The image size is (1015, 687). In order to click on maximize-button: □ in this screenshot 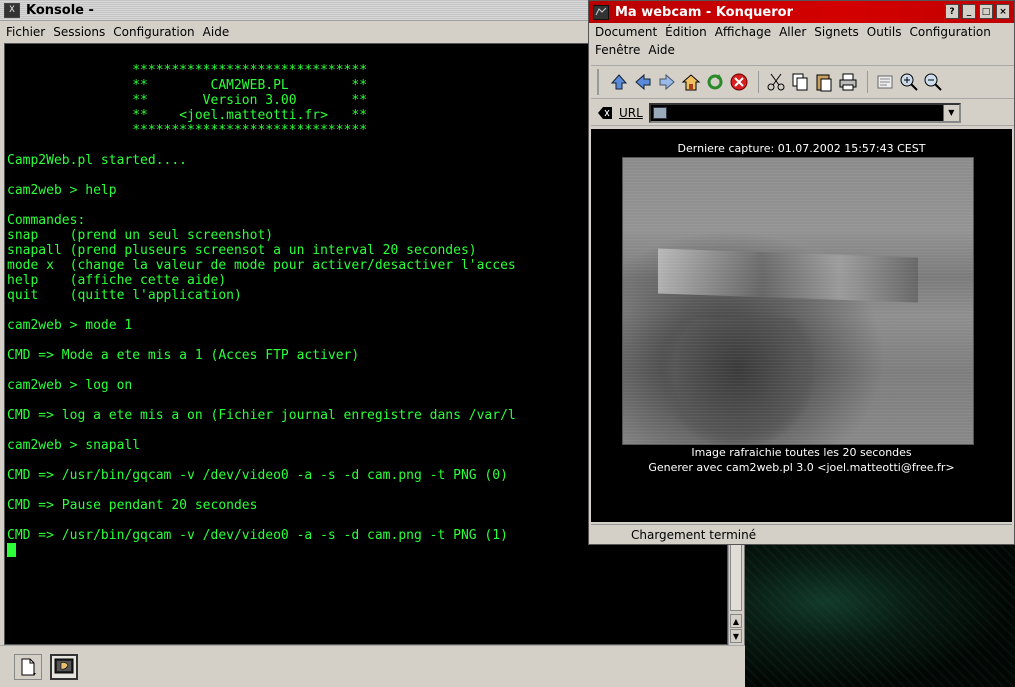, I will do `click(986, 11)`.